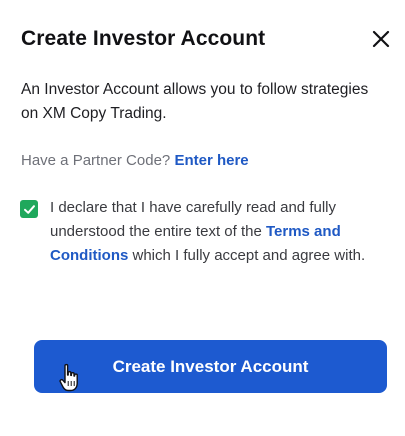 The width and height of the screenshot is (405, 436). What do you see at coordinates (96, 160) in the screenshot?
I see `partner-code-prompt: Have a Partner Code?` at bounding box center [96, 160].